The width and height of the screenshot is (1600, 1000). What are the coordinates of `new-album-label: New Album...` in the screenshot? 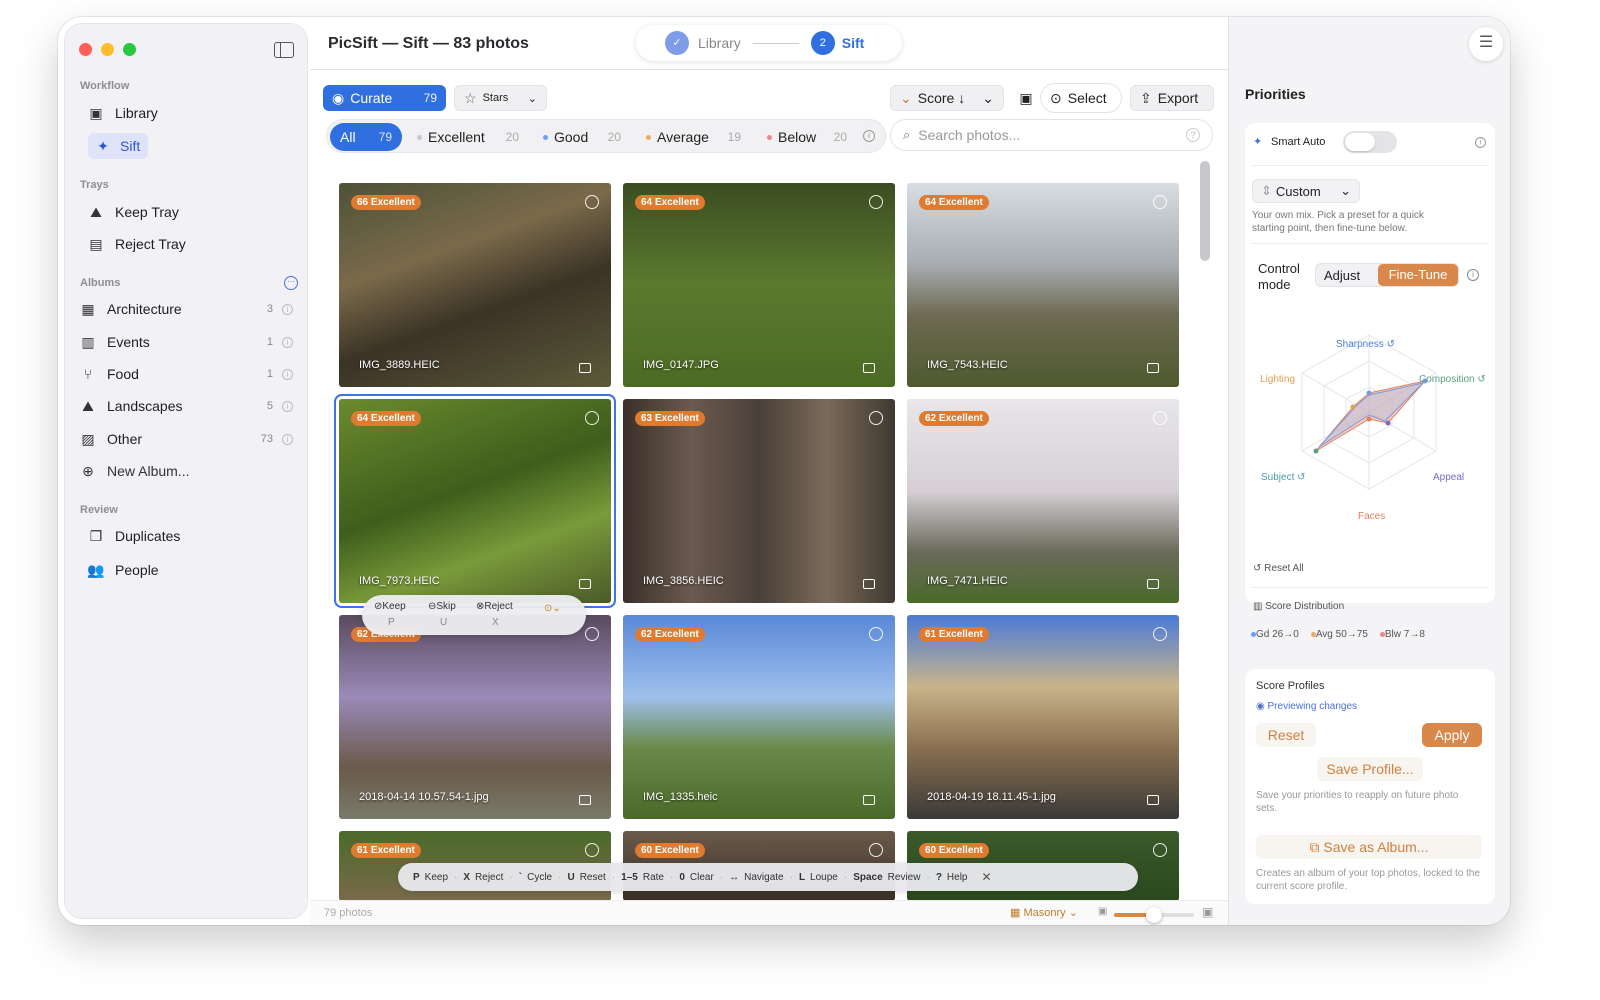 It's located at (148, 471).